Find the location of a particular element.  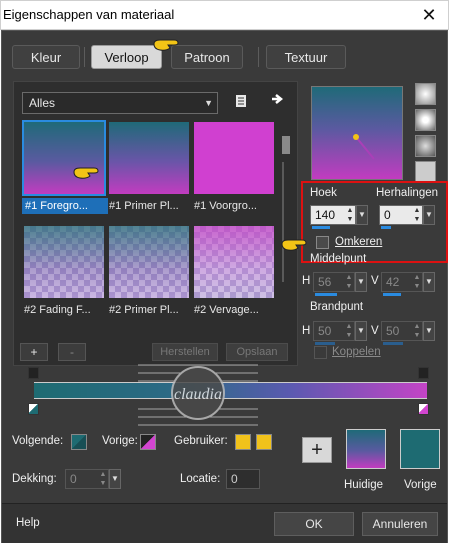

radial-gradient-type-button is located at coordinates (425, 120).